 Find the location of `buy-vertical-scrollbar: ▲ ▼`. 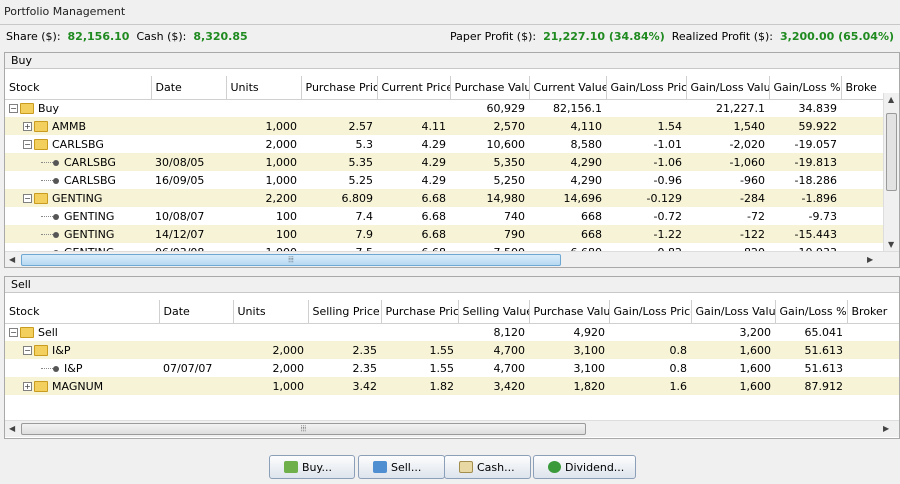

buy-vertical-scrollbar: ▲ ▼ is located at coordinates (891, 172).